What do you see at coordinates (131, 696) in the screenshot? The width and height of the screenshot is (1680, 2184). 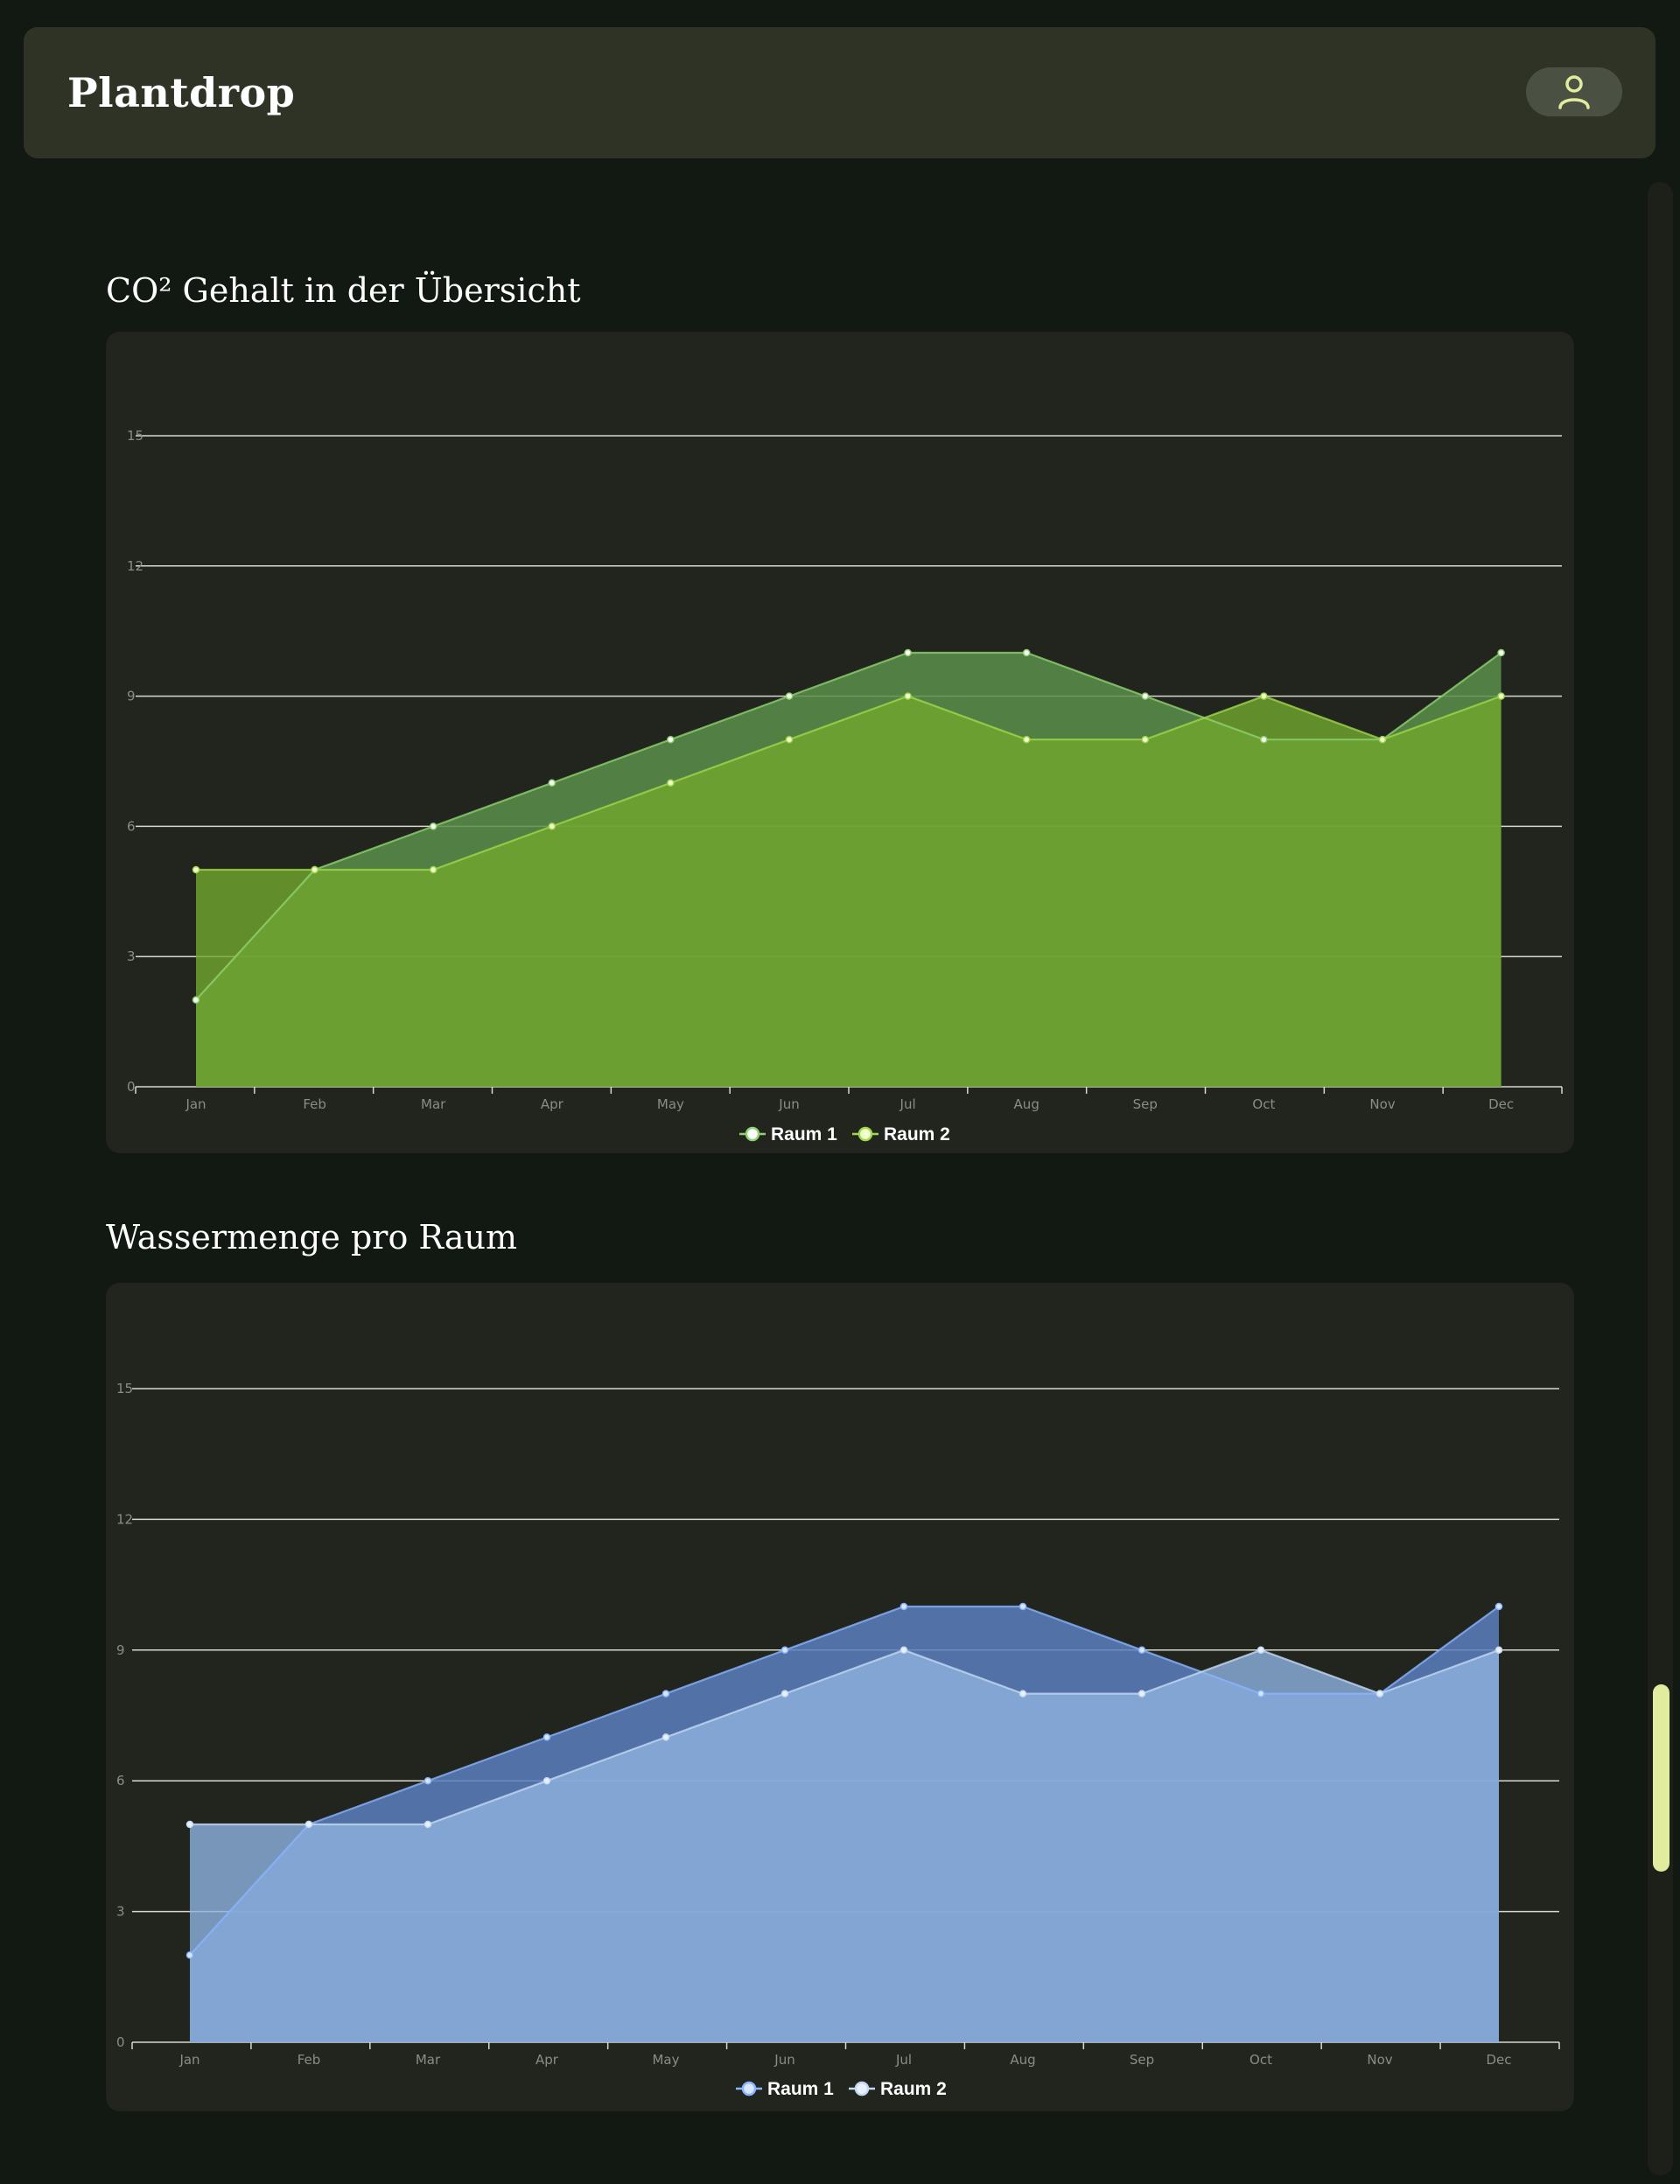 I see `y-tick-label: 9` at bounding box center [131, 696].